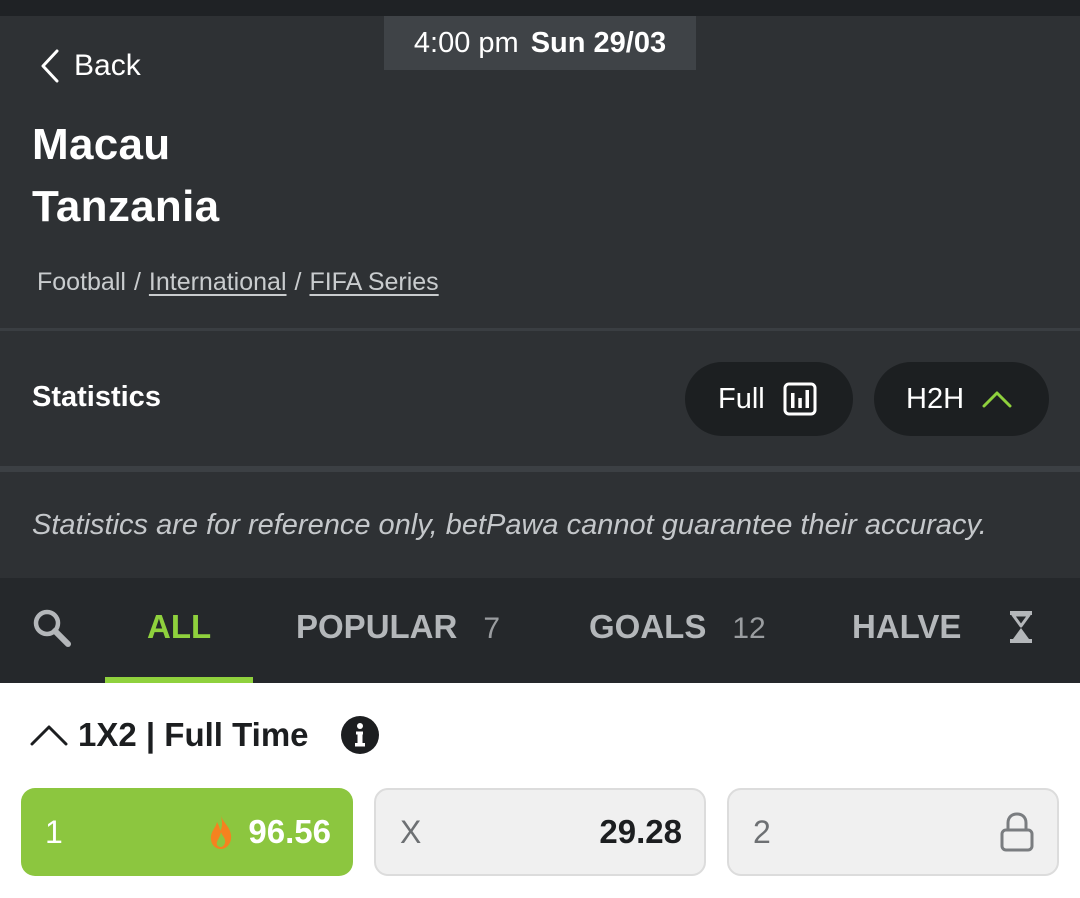  Describe the element at coordinates (373, 282) in the screenshot. I see `breadcrumb-tournament-link: FIFA Series` at that location.